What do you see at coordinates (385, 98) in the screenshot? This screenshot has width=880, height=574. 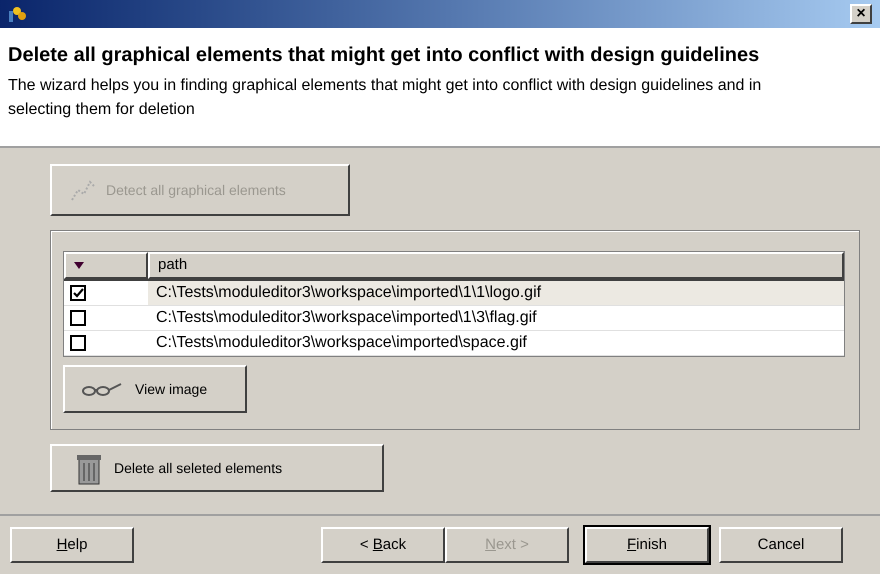 I see `wizard-description: The wizard helps you in finding graphical elements that might get into conflict with design guidelines and in selecting them for deletion` at bounding box center [385, 98].